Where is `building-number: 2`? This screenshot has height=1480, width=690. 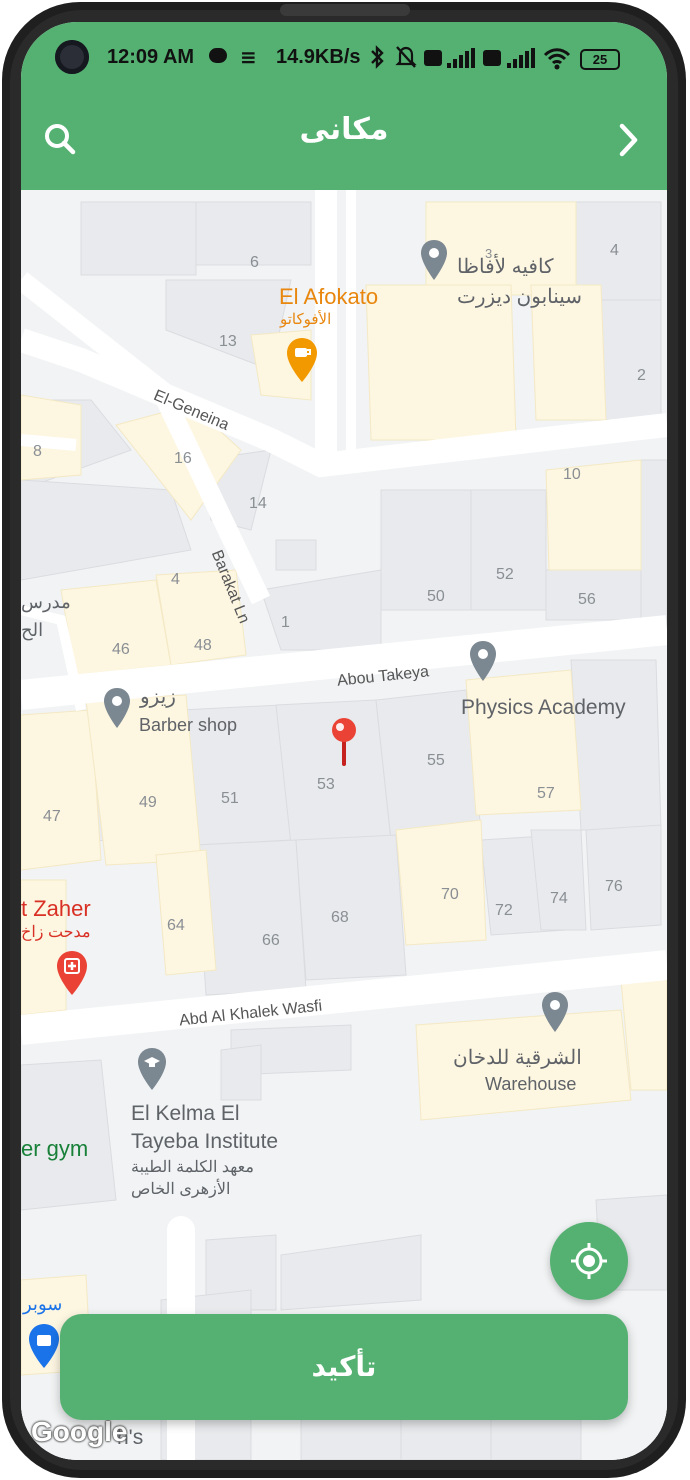
building-number: 2 is located at coordinates (641, 375).